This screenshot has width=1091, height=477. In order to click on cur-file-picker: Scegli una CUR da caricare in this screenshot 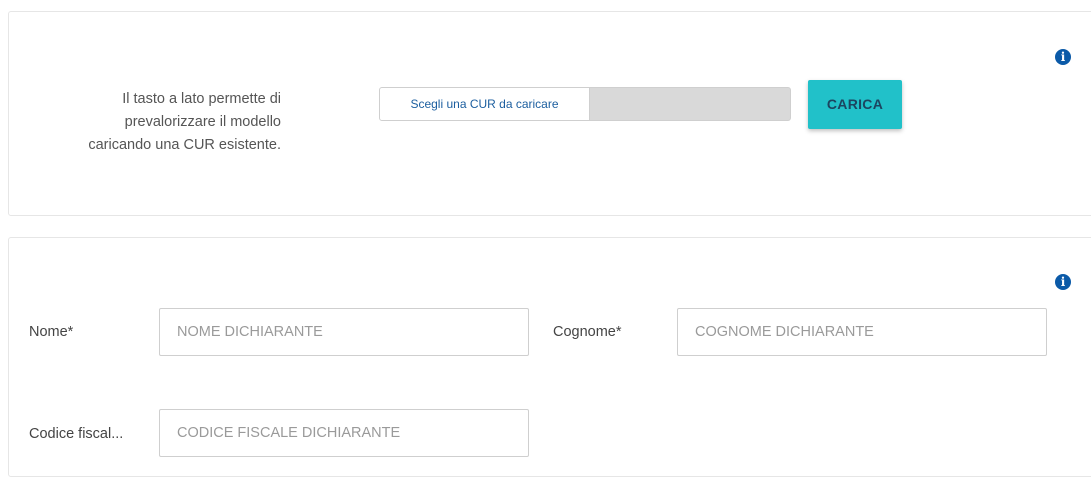, I will do `click(585, 104)`.